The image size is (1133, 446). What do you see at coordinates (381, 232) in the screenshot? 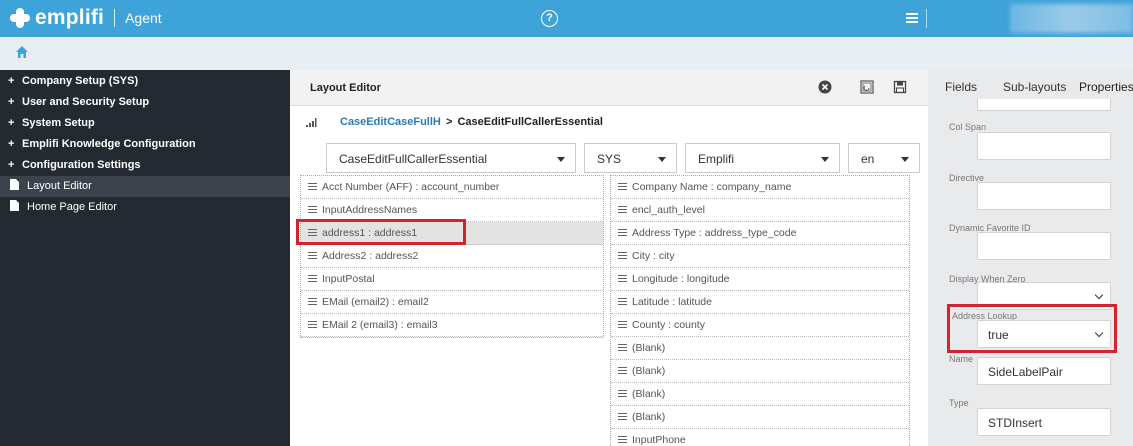
I see `highlight-box-address1` at bounding box center [381, 232].